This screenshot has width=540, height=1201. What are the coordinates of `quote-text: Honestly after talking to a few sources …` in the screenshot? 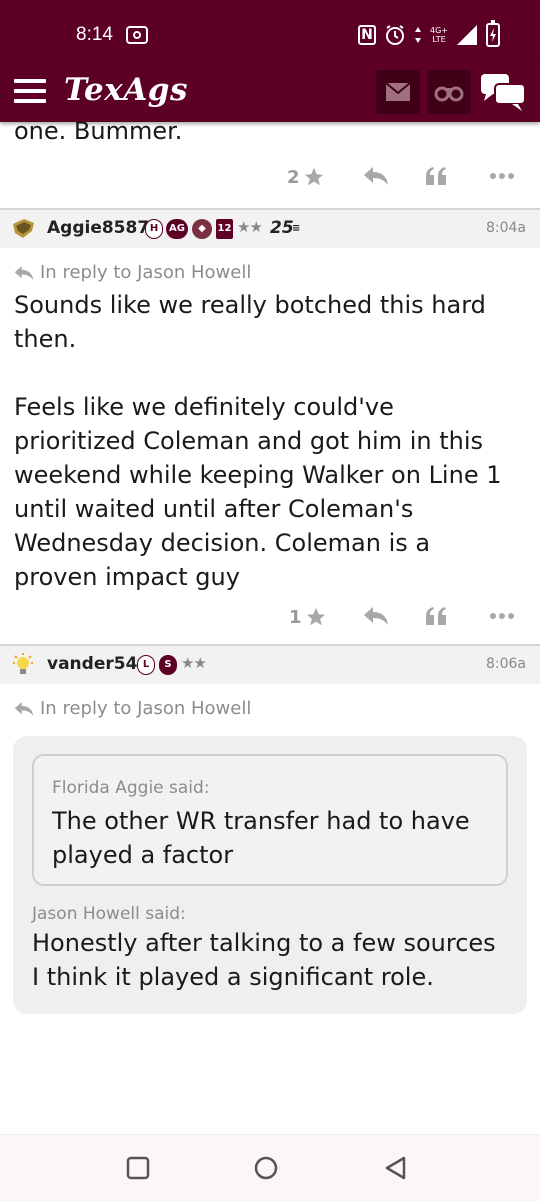 It's located at (264, 960).